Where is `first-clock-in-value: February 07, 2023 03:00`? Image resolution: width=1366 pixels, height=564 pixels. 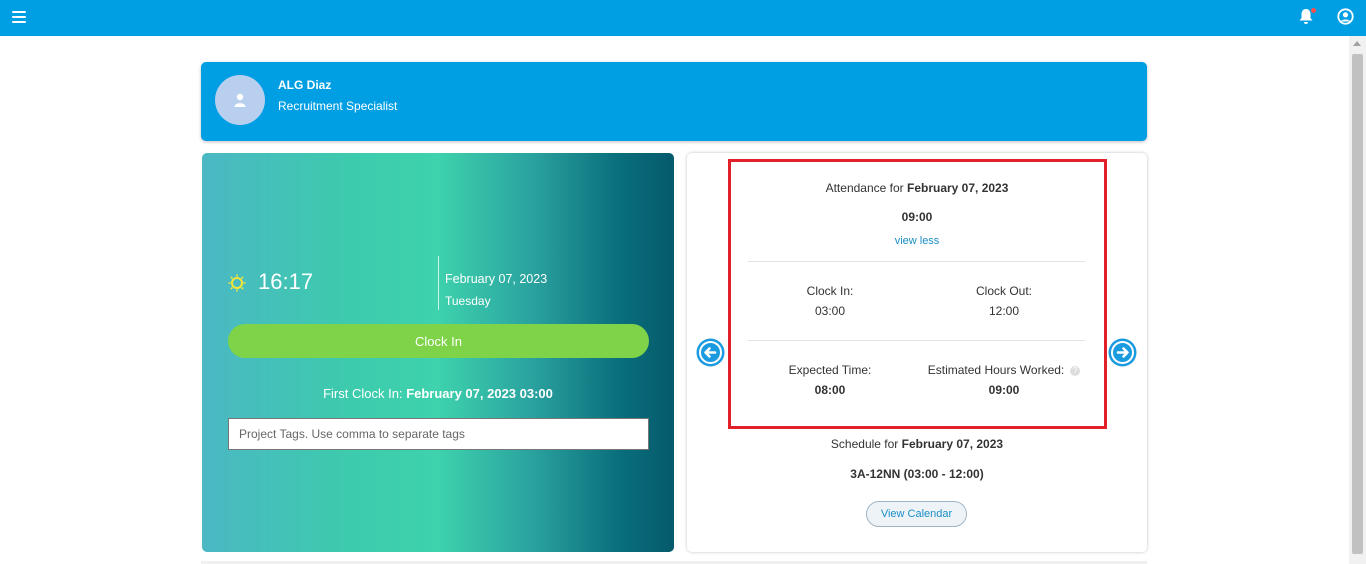
first-clock-in-value: February 07, 2023 03:00 is located at coordinates (479, 393).